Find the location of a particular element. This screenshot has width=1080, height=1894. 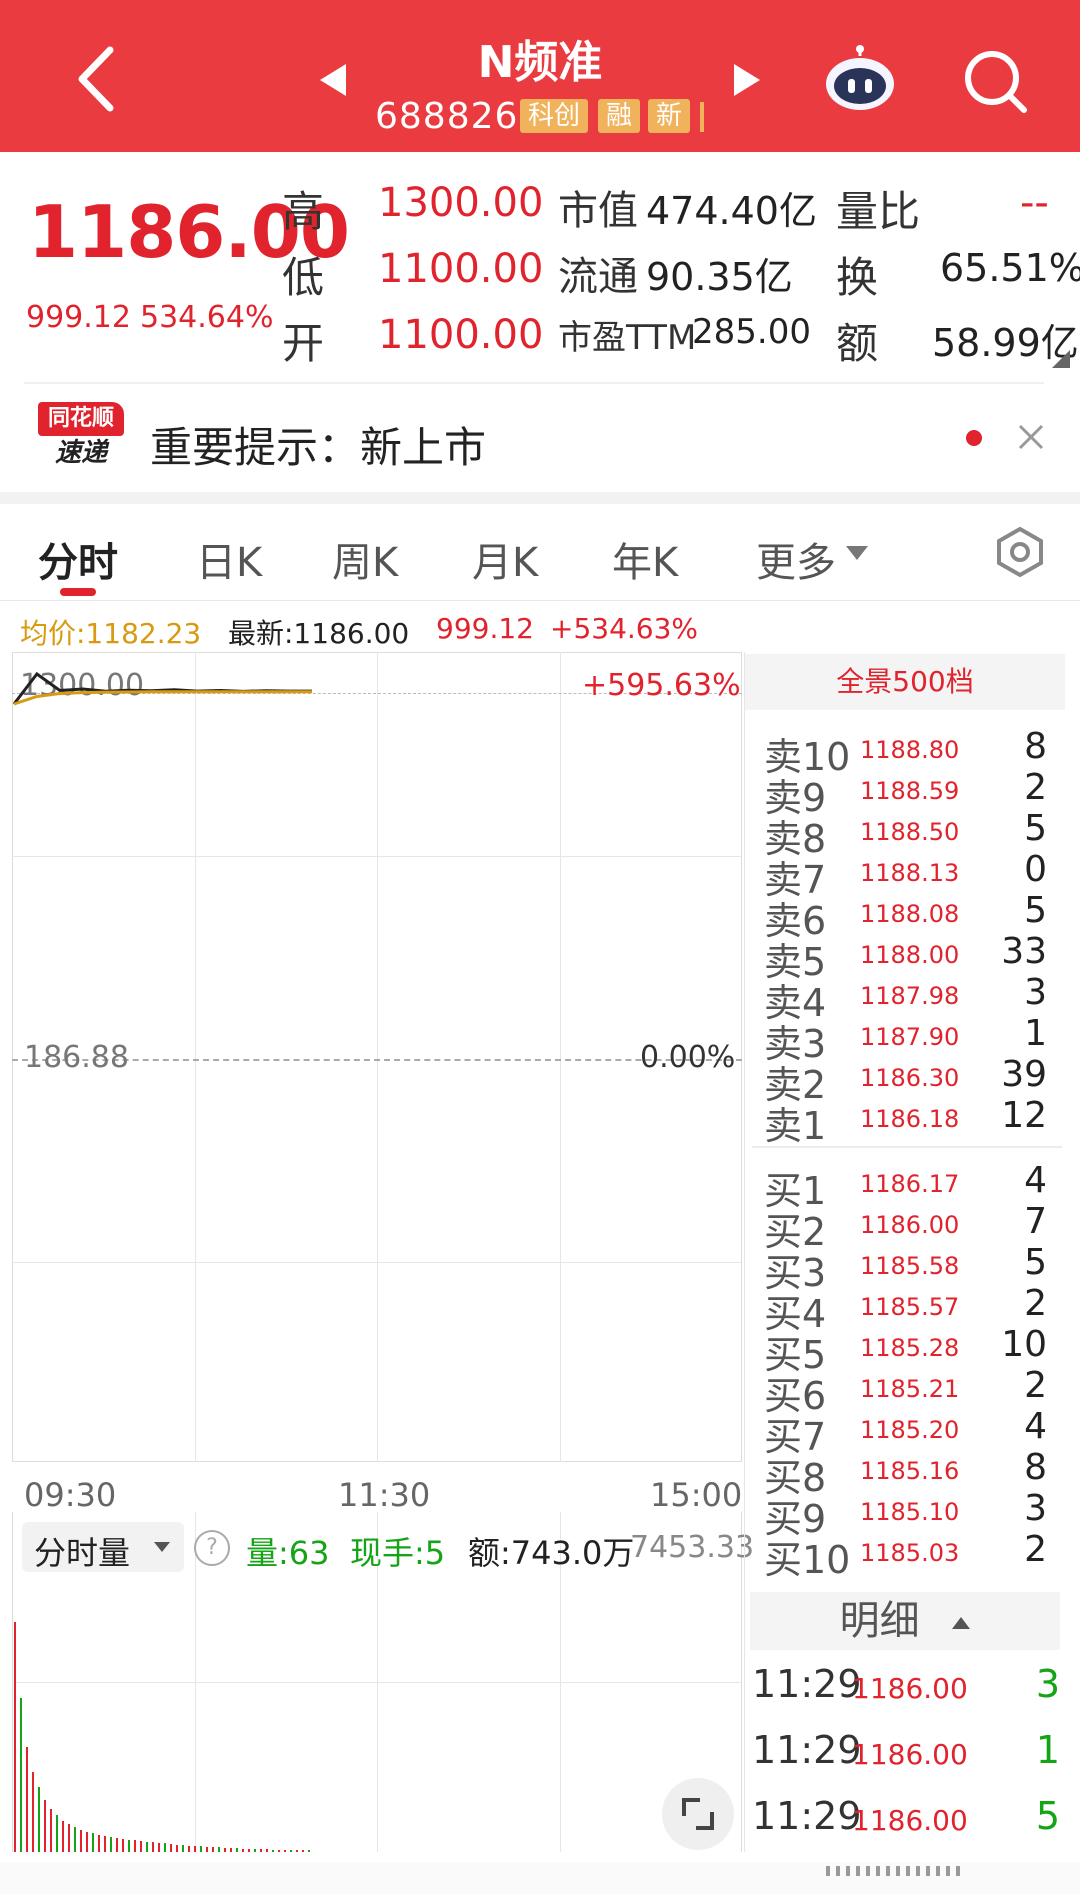

ask-row: 卖5 1188.00 33 is located at coordinates (907, 957).